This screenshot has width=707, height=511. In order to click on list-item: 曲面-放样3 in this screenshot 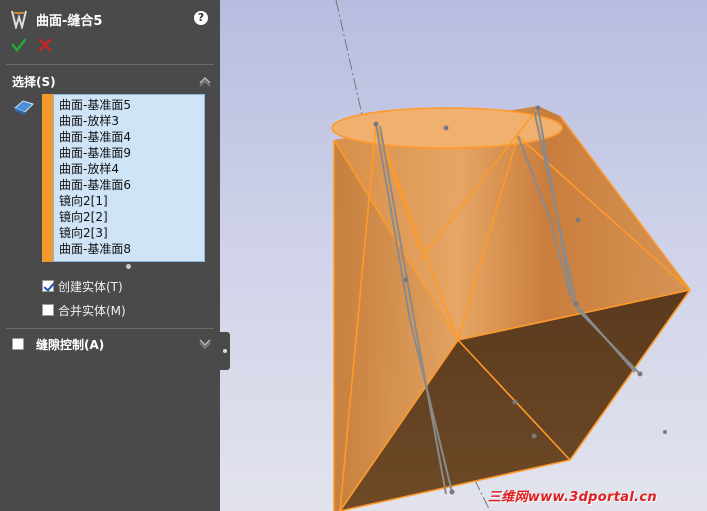, I will do `click(129, 121)`.